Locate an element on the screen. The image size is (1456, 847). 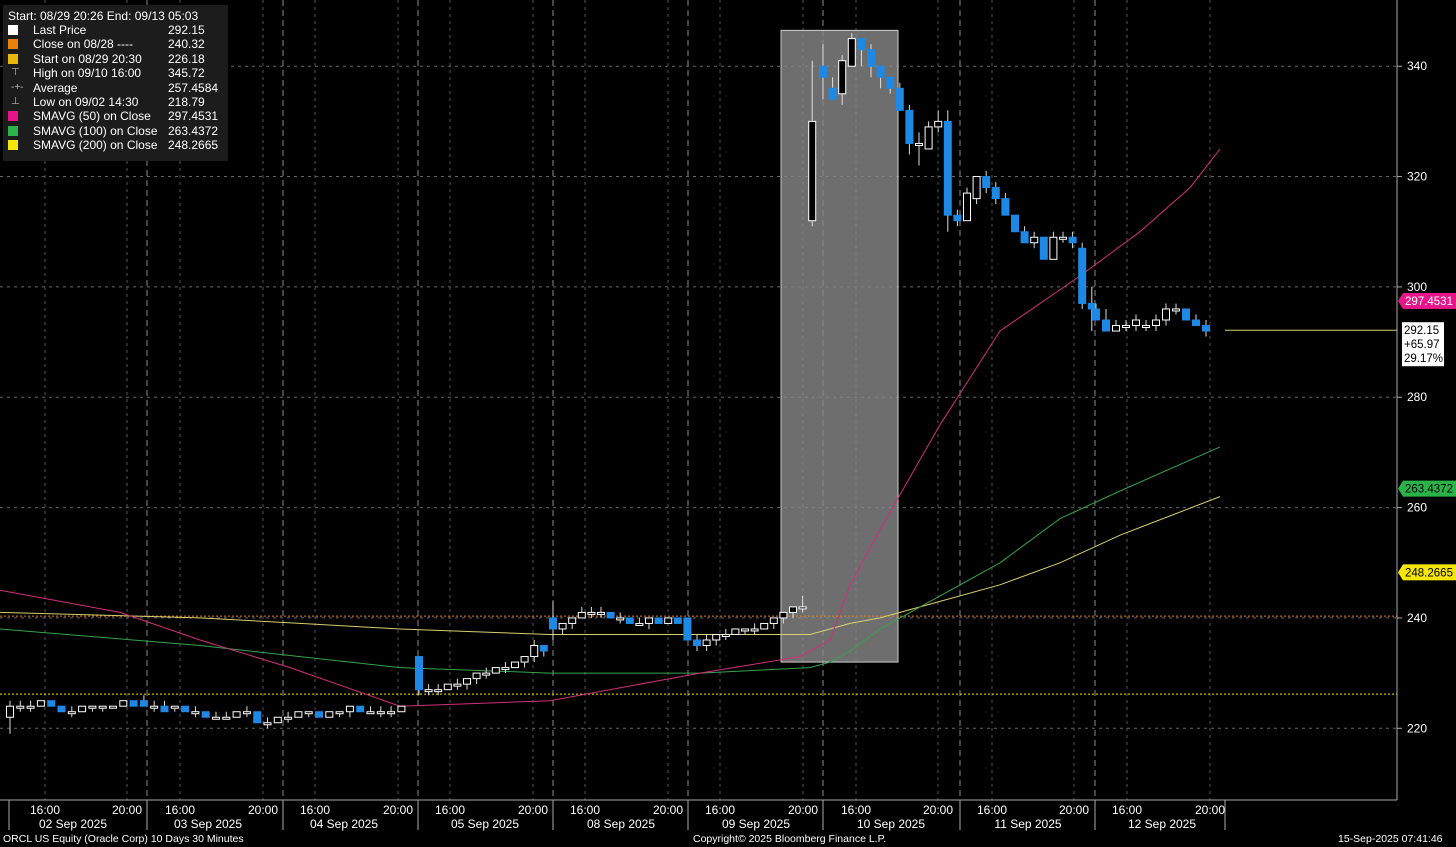
y-tick-label: 300 is located at coordinates (1417, 287).